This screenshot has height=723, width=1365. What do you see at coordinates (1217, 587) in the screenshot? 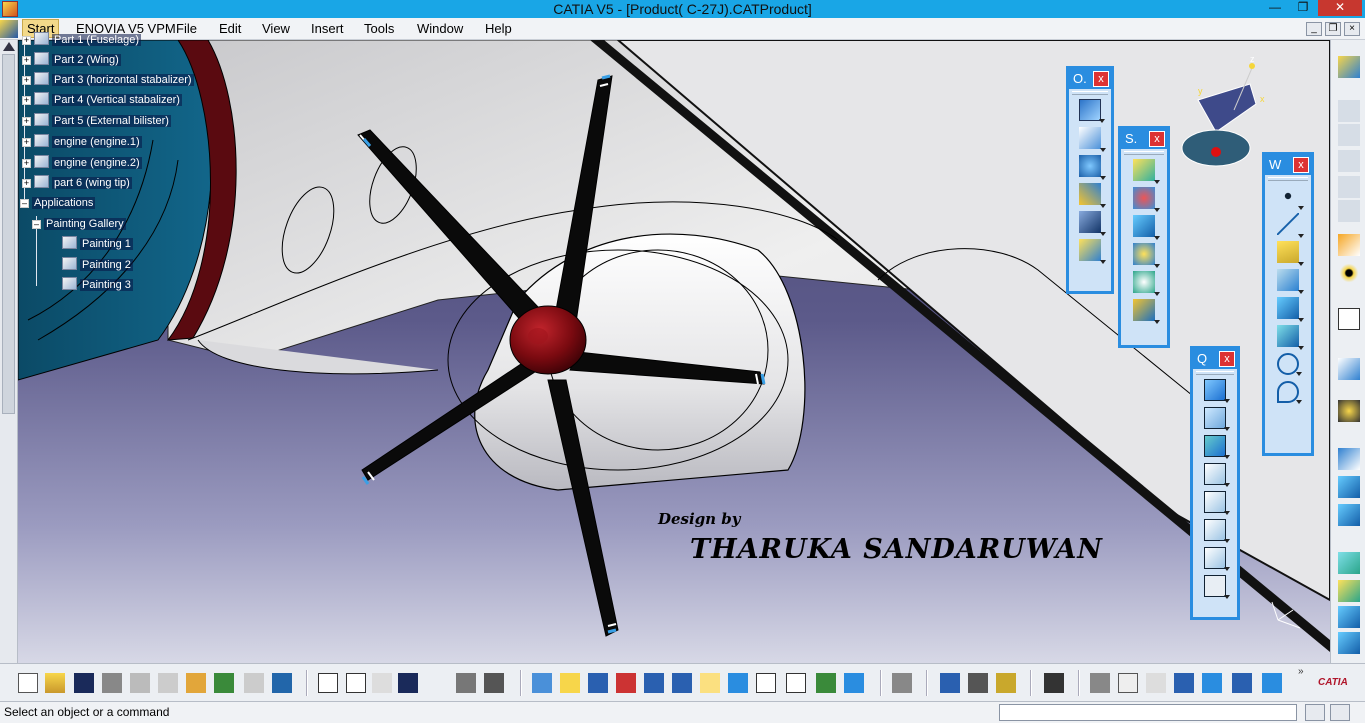
I see `named-views-icon` at bounding box center [1217, 587].